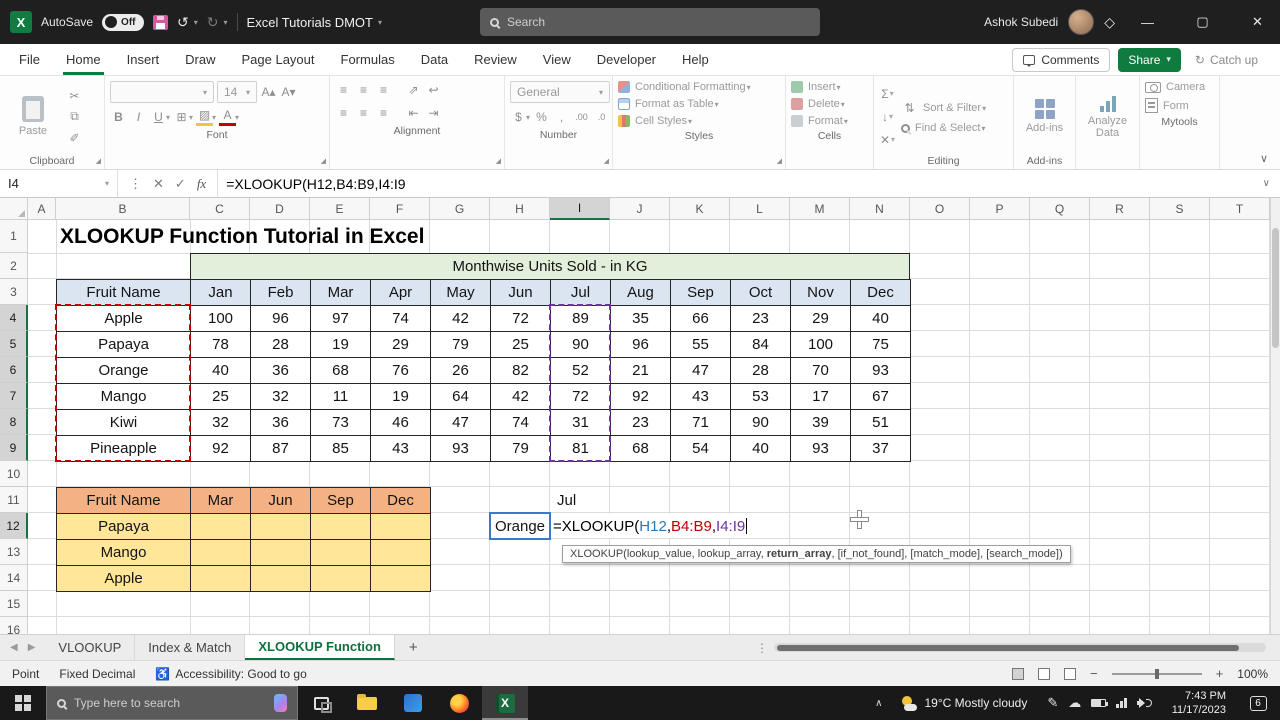 This screenshot has width=1280, height=720. Describe the element at coordinates (1149, 59) in the screenshot. I see `share-button: Share ▾` at that location.